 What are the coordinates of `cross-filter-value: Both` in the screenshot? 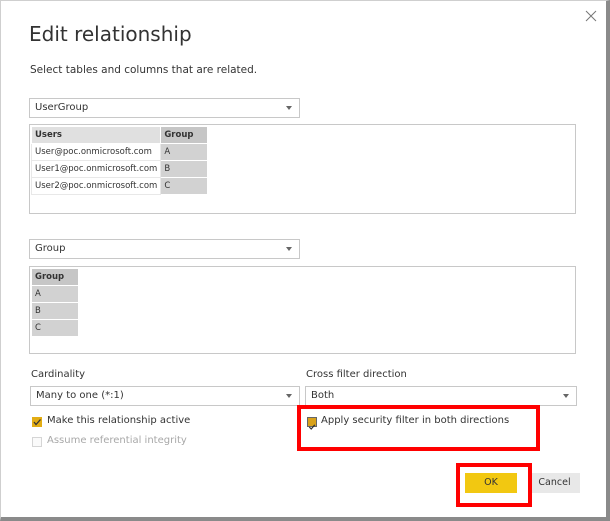 It's located at (323, 395).